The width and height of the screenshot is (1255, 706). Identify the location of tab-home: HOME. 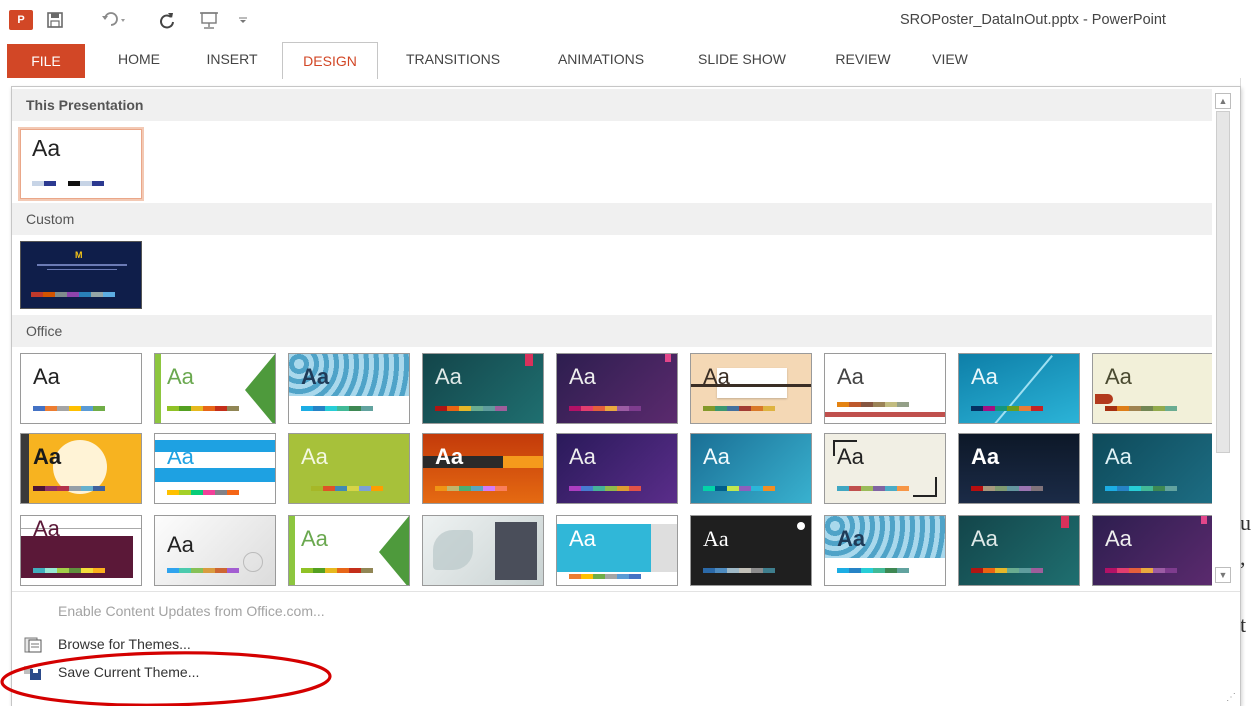
(139, 59).